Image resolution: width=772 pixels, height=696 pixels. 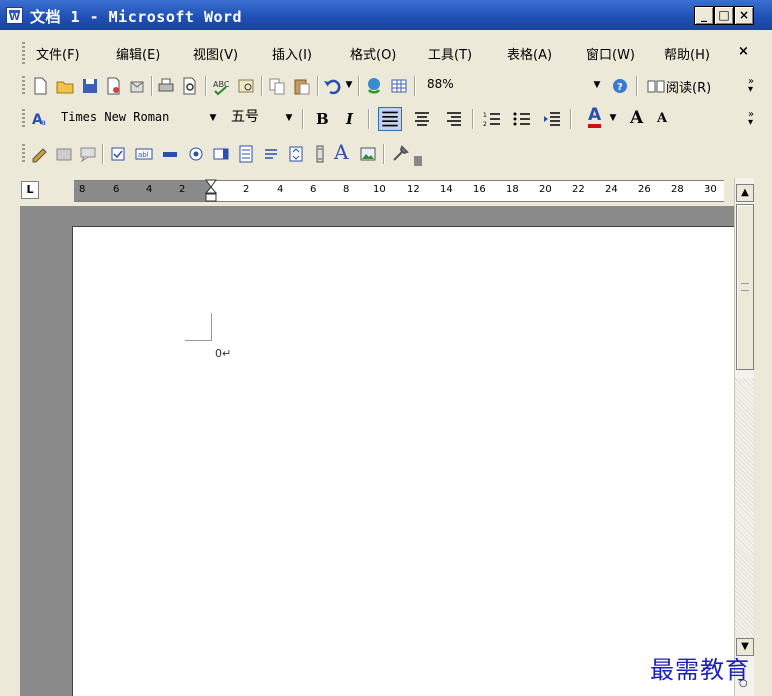 I want to click on button-icon, so click(x=170, y=154).